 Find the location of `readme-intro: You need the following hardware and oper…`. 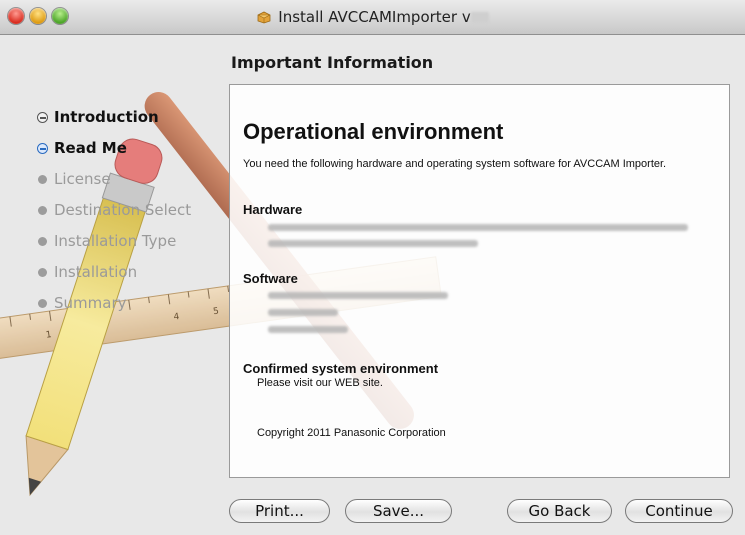

readme-intro: You need the following hardware and oper… is located at coordinates (455, 164).